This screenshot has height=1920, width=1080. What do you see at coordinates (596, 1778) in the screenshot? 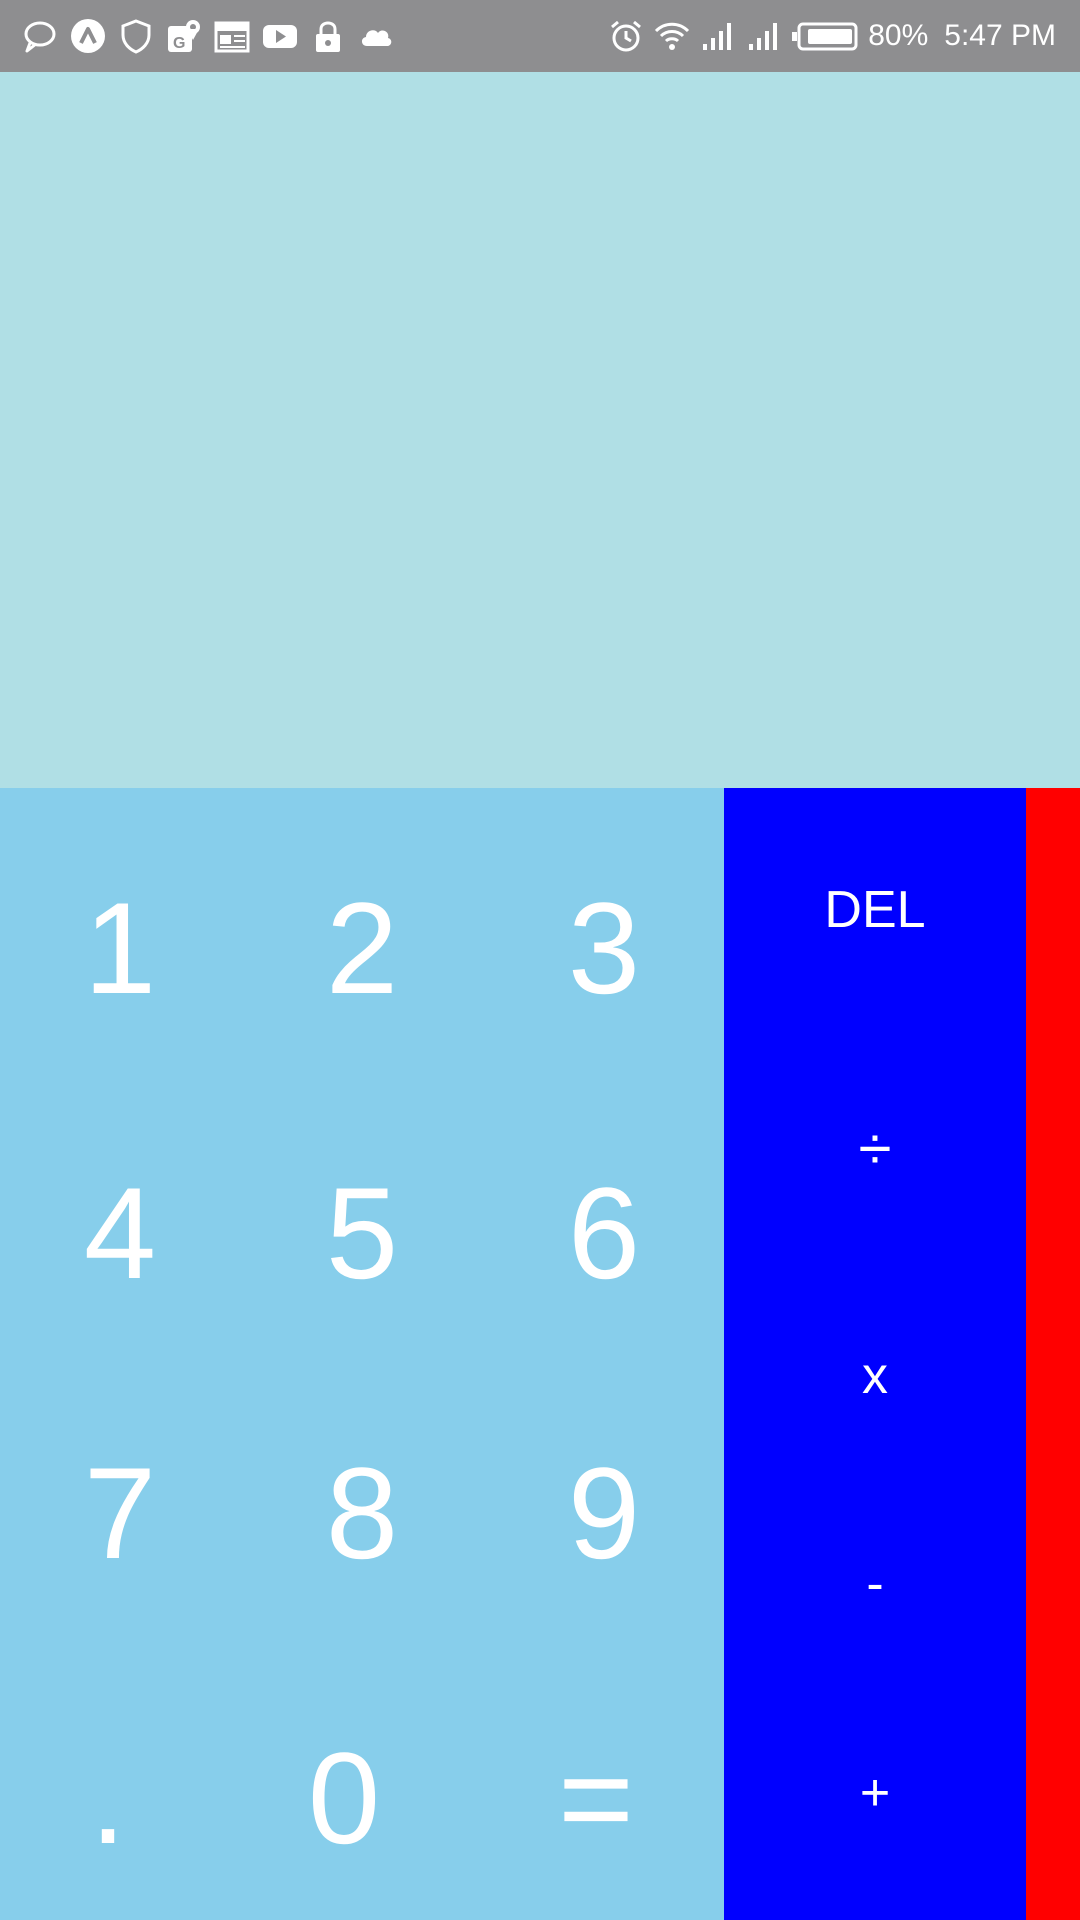
I see `key-equals: =` at bounding box center [596, 1778].